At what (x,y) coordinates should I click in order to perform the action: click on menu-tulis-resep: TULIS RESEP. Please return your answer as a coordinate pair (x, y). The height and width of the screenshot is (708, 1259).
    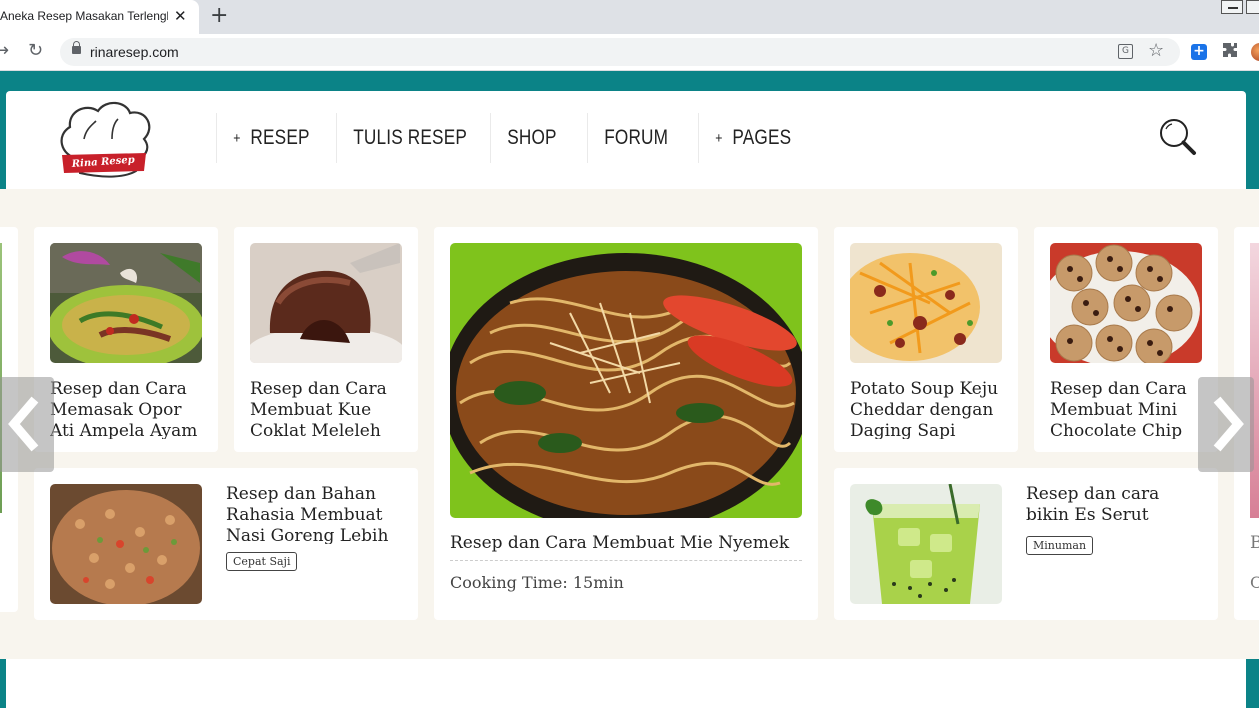
    Looking at the image, I should click on (409, 138).